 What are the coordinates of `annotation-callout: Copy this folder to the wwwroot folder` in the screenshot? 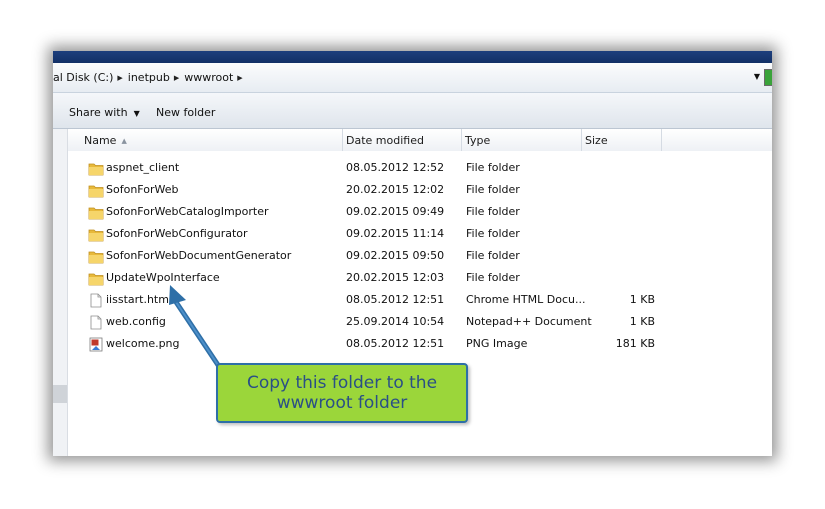 It's located at (342, 393).